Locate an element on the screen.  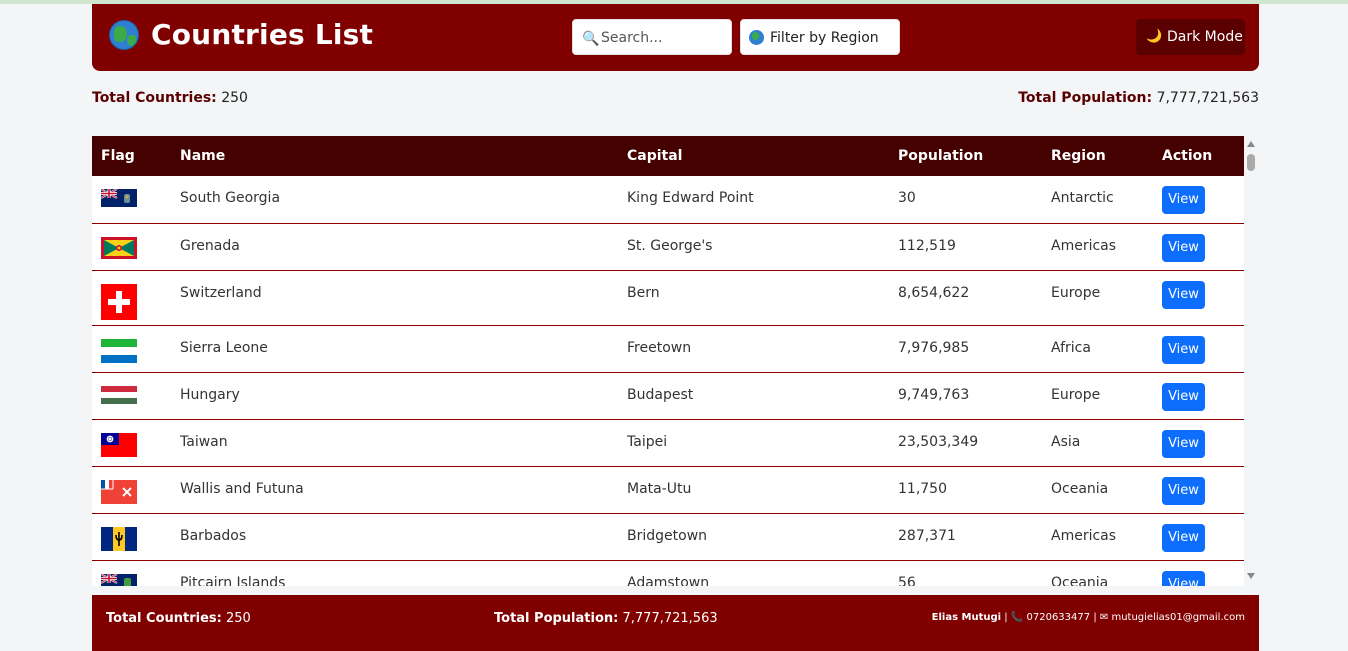
dark-mode-button: 🌙 Dark Mode is located at coordinates (1190, 37).